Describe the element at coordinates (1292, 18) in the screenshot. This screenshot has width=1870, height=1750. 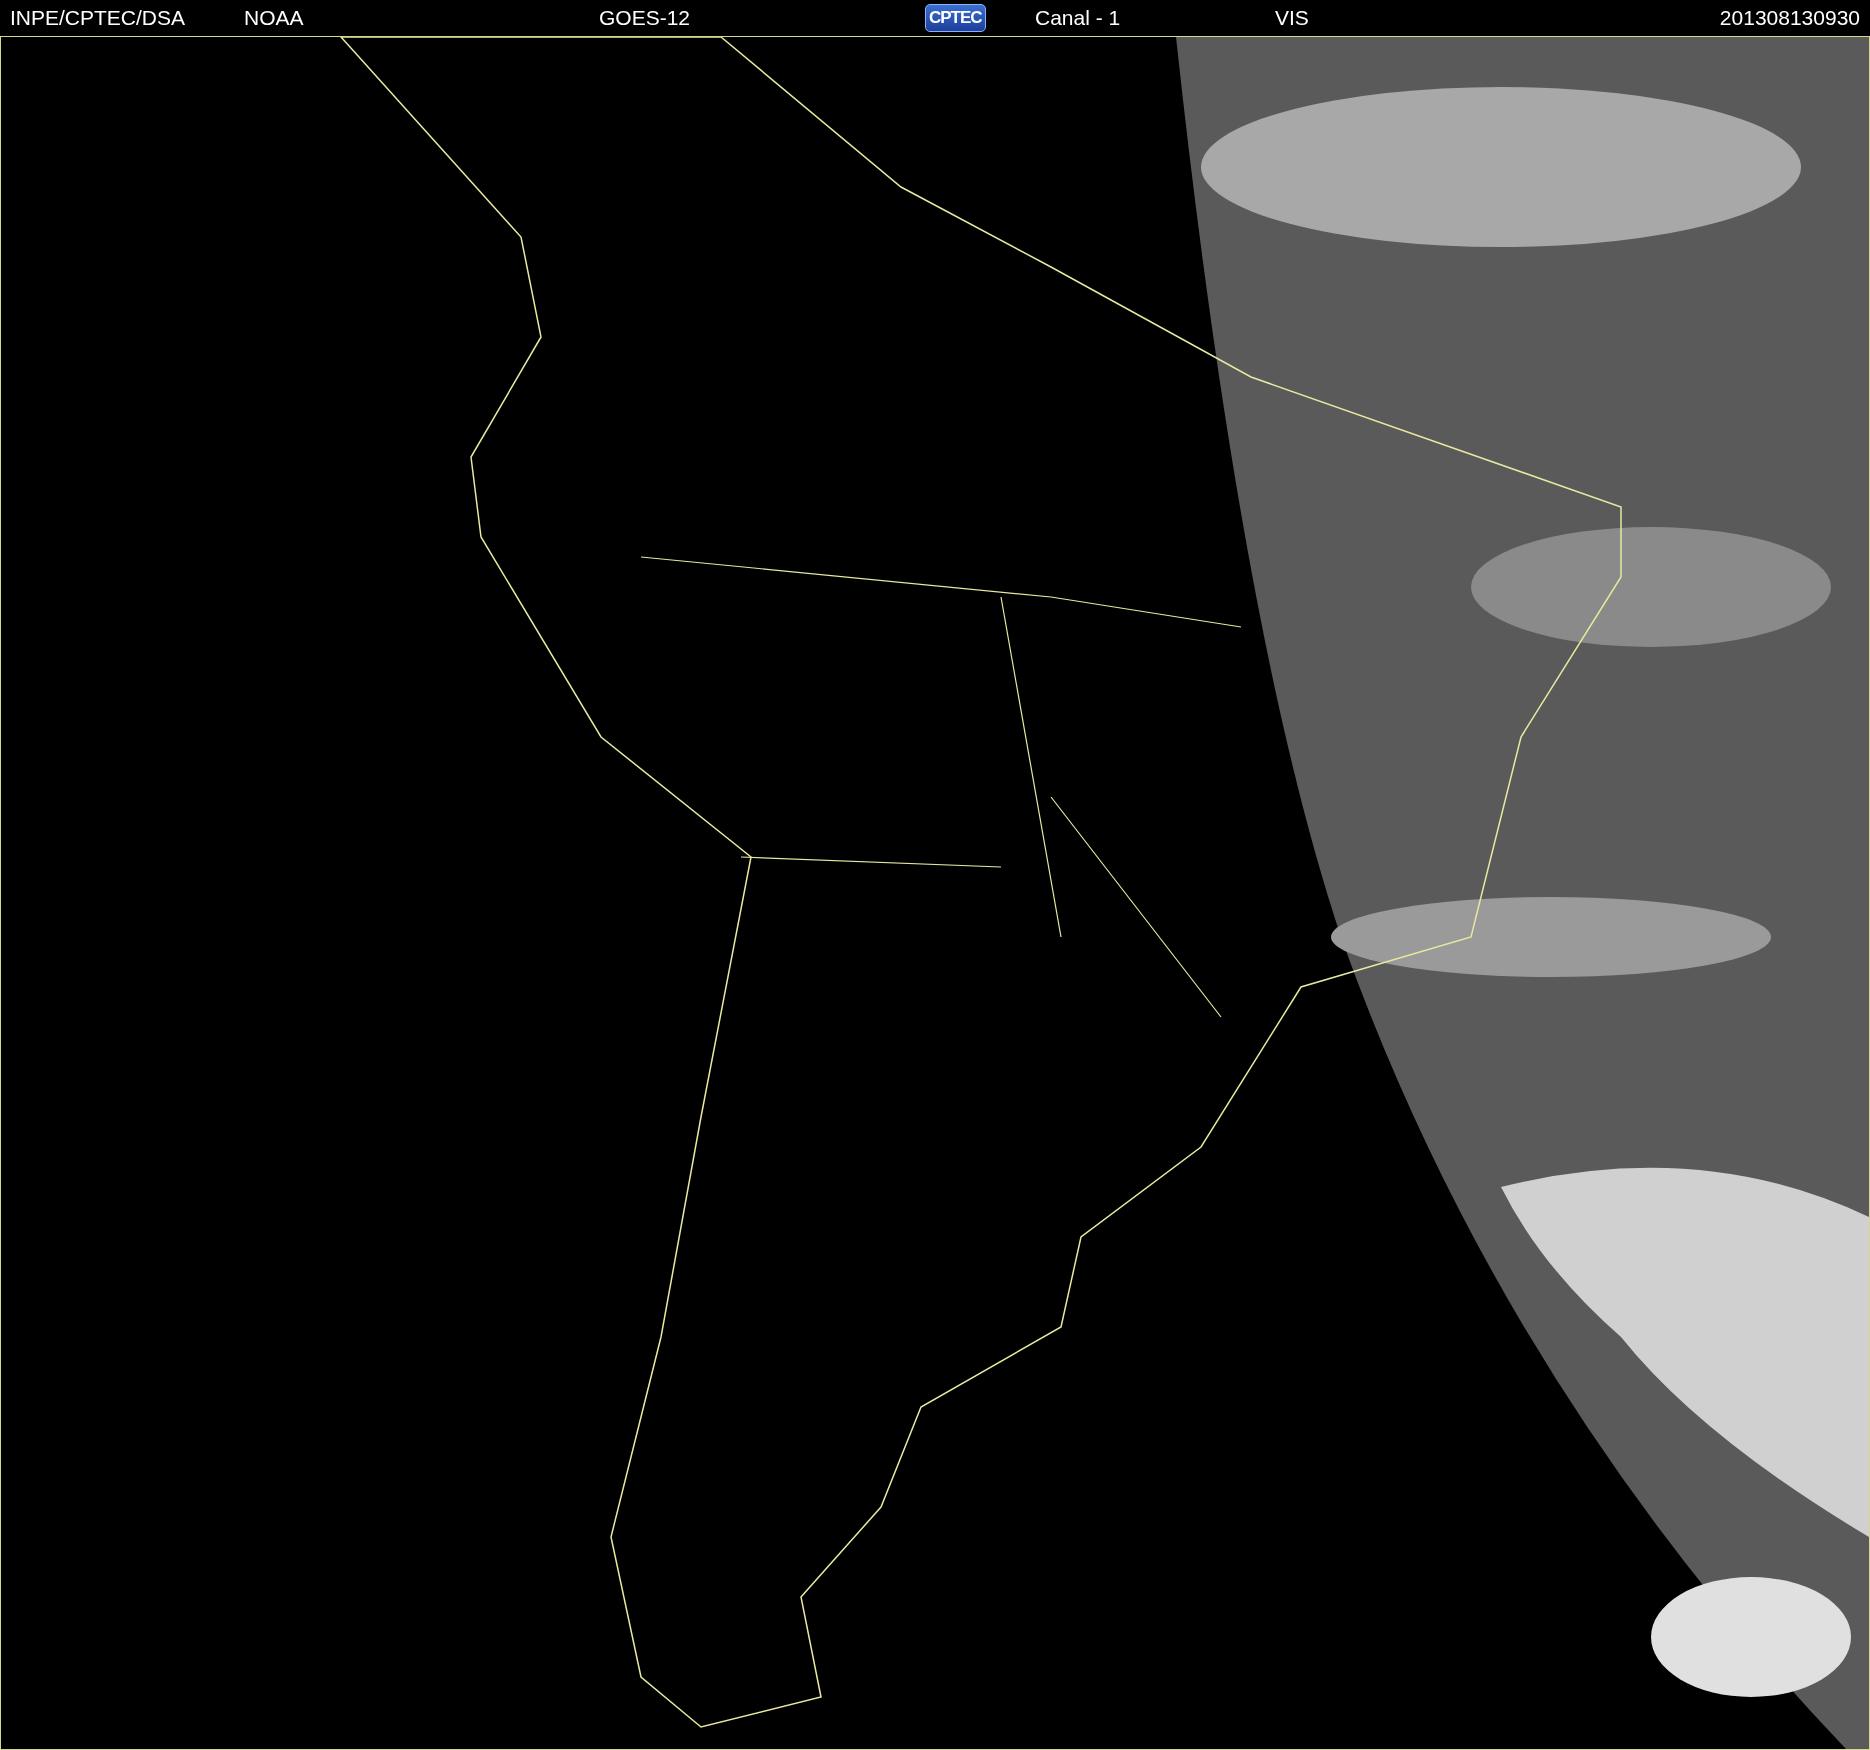
I see `header-label: VIS` at that location.